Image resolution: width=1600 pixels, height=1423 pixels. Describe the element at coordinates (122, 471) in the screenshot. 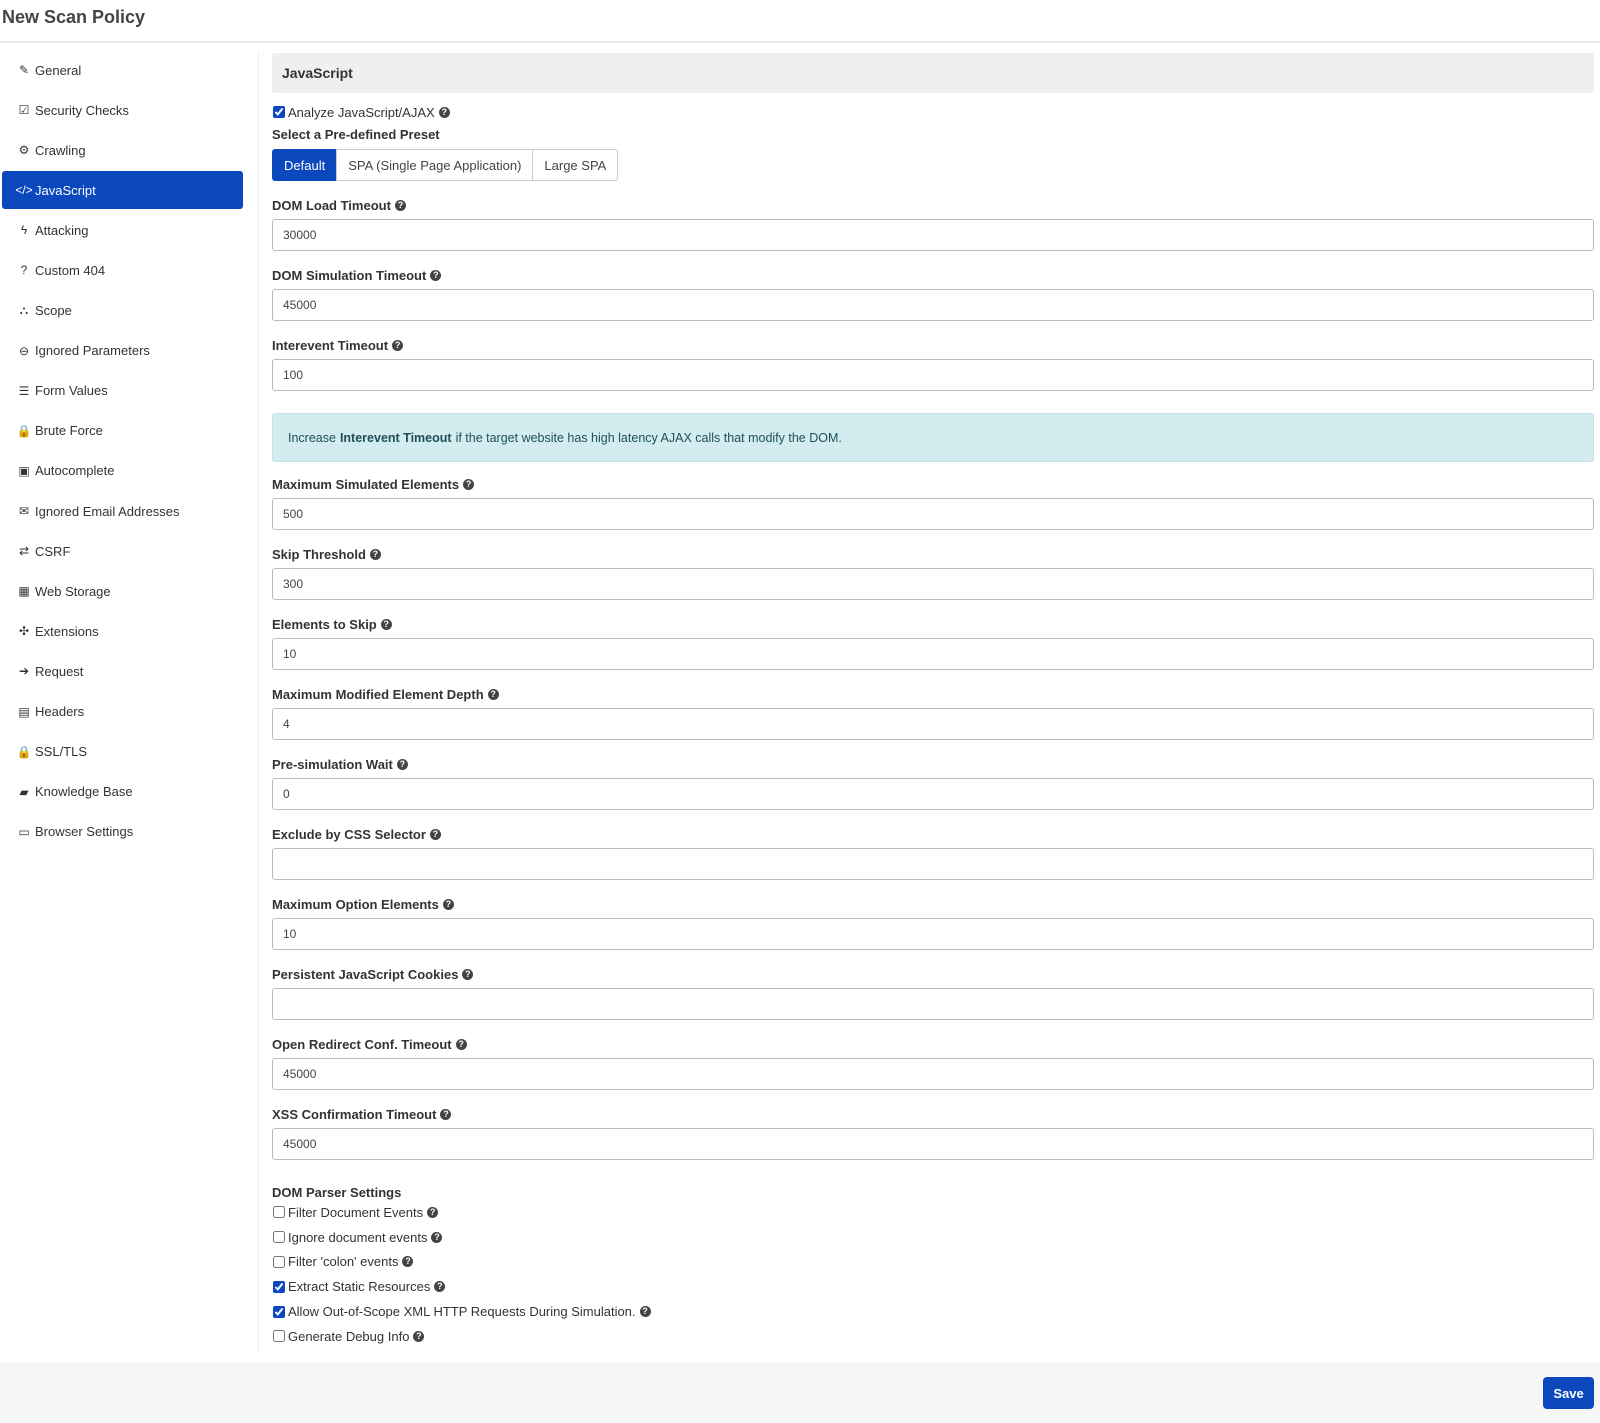

I see `sidebar-item-autocomplete: ▣ Autocomplete` at that location.